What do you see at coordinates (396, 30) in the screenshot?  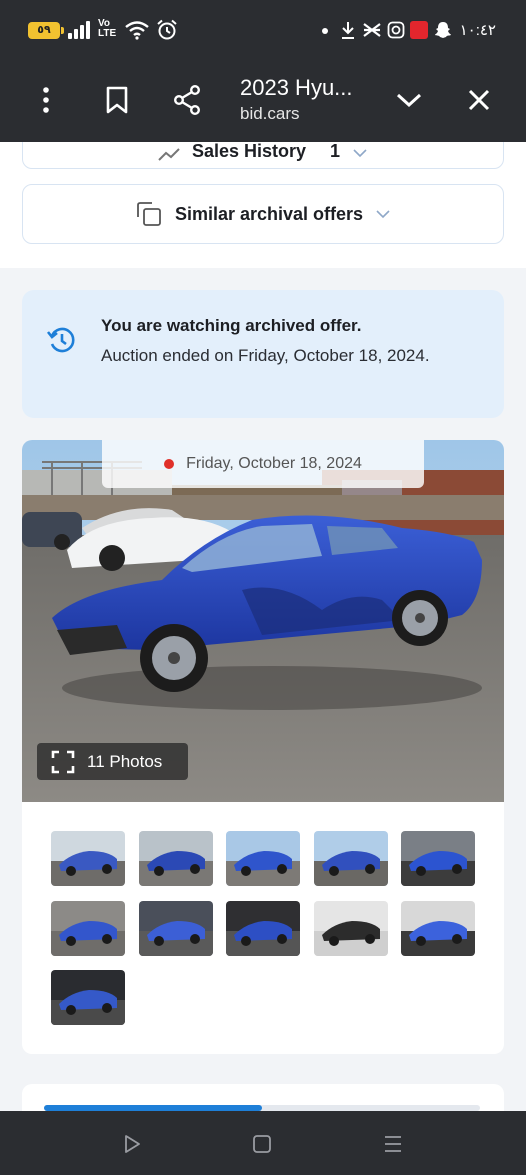 I see `instagram-icon` at bounding box center [396, 30].